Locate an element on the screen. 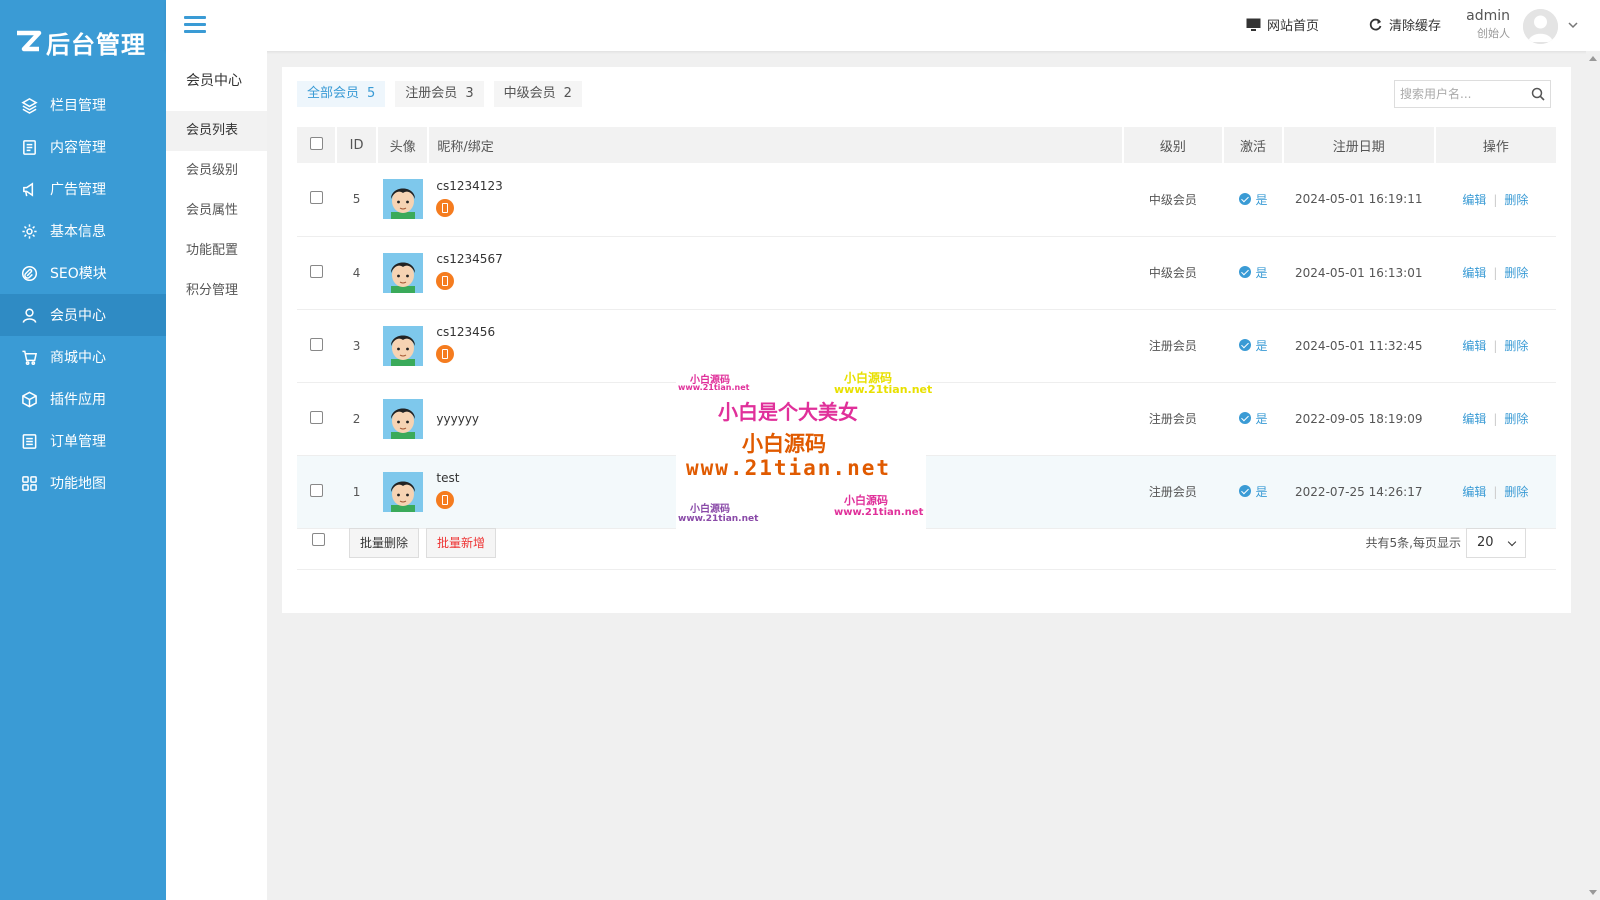  header-id: ID is located at coordinates (357, 145).